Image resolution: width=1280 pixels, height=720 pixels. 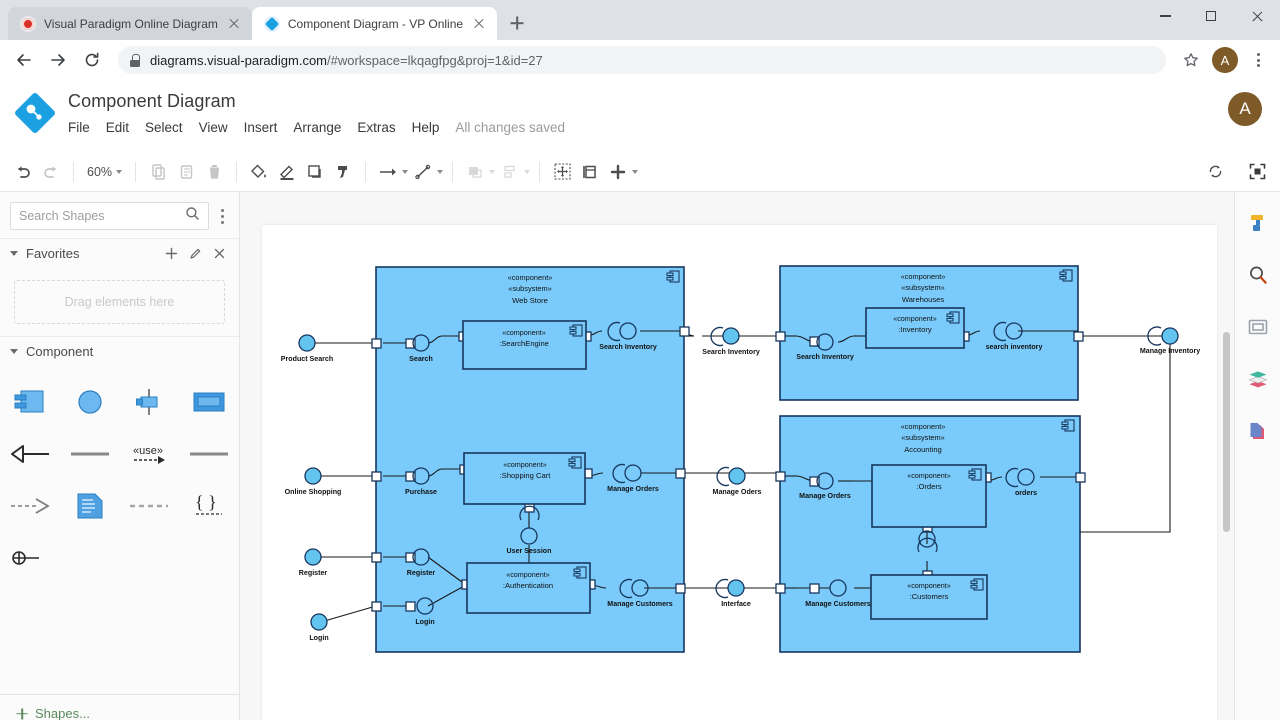 What do you see at coordinates (58, 60) in the screenshot?
I see `forward-icon` at bounding box center [58, 60].